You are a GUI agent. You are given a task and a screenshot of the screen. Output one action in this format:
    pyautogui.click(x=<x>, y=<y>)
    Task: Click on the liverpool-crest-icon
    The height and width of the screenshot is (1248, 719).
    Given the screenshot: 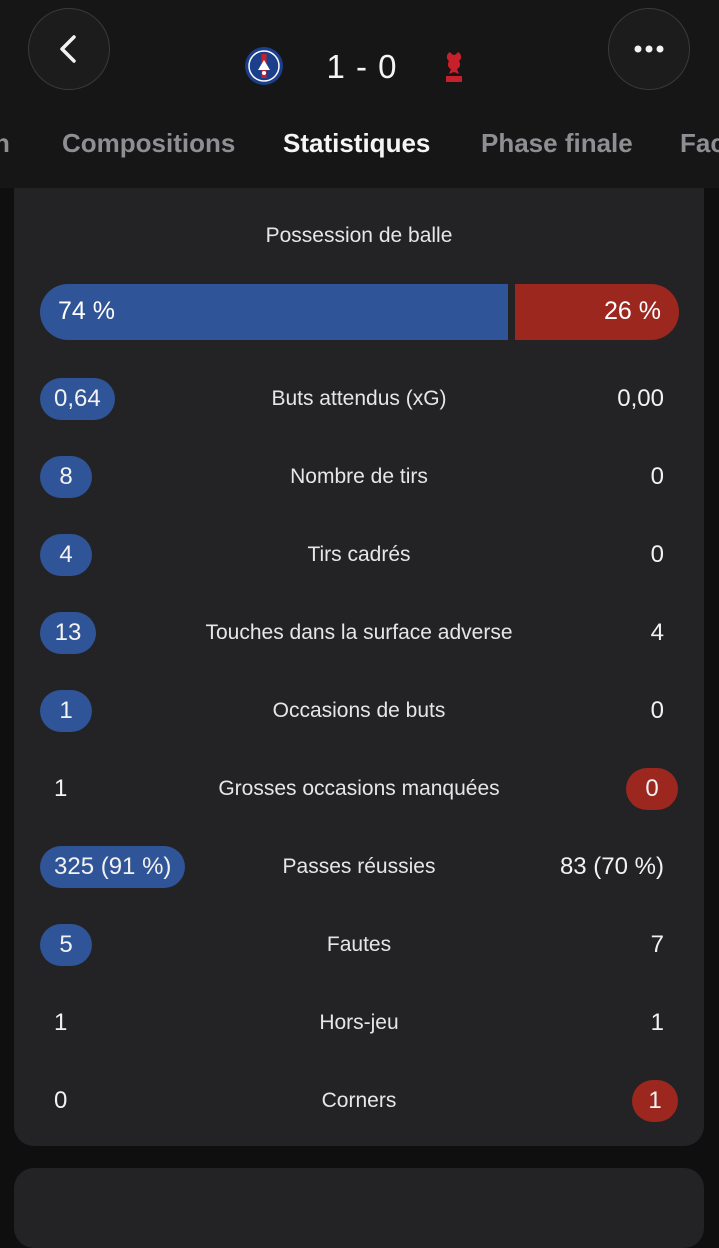 What is the action you would take?
    pyautogui.click(x=454, y=67)
    